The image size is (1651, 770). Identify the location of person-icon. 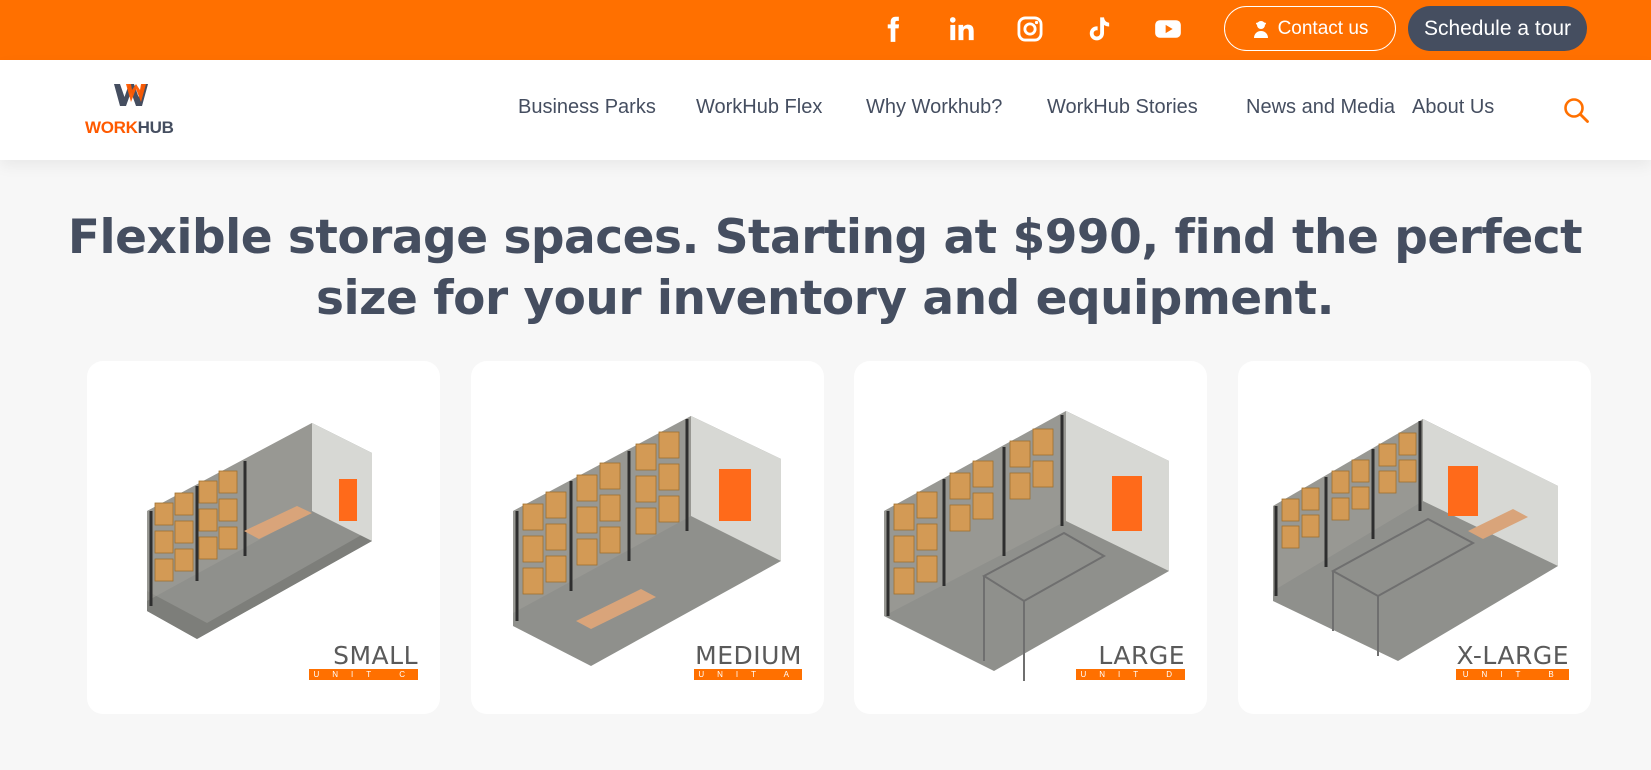
(1260, 29).